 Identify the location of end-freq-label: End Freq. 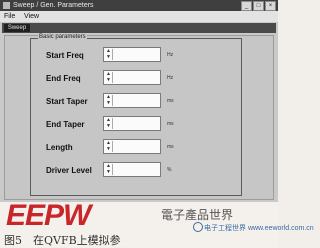
(63, 78).